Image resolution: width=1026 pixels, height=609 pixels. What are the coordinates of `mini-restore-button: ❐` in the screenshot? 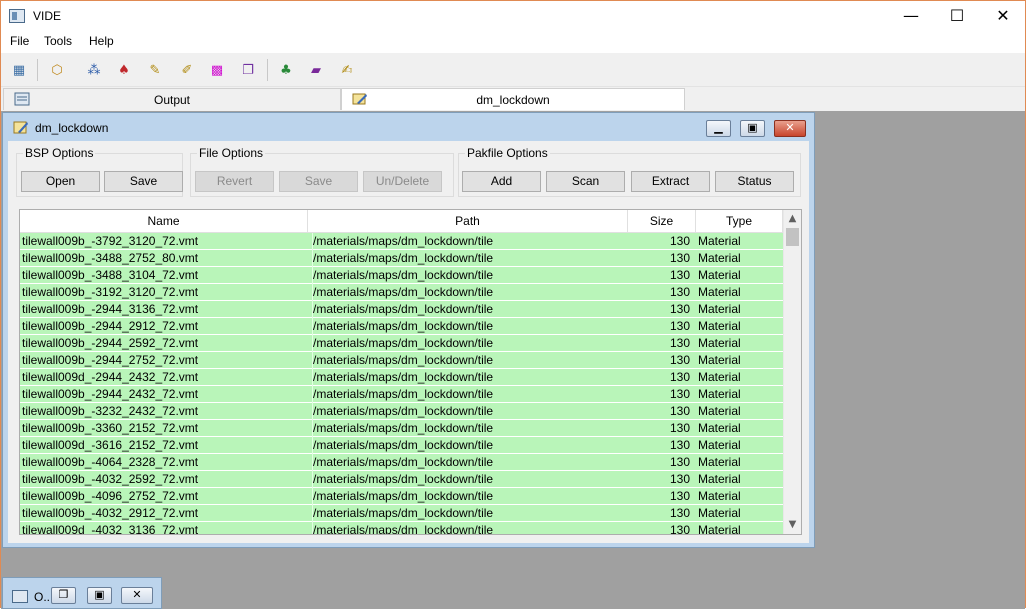 It's located at (63, 595).